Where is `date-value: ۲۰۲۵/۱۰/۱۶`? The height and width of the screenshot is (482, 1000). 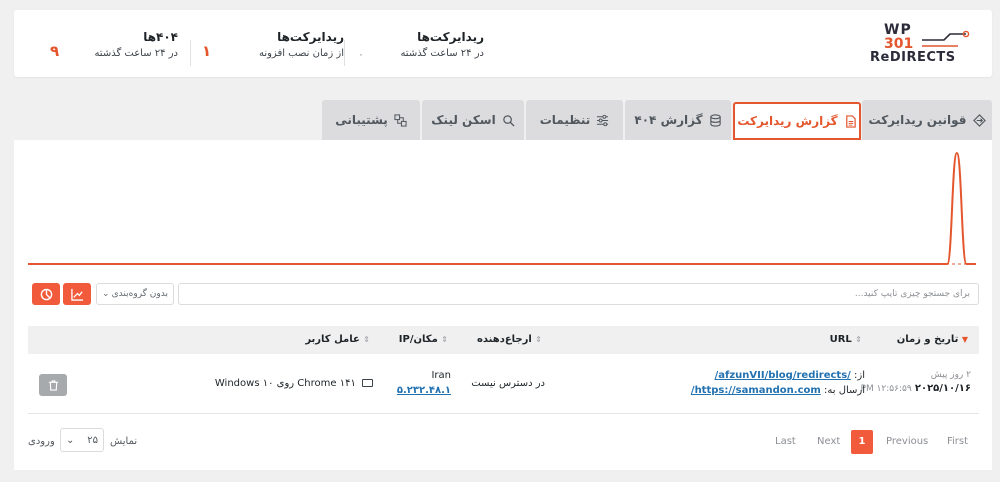 date-value: ۲۰۲۵/۱۰/۱۶ is located at coordinates (942, 388).